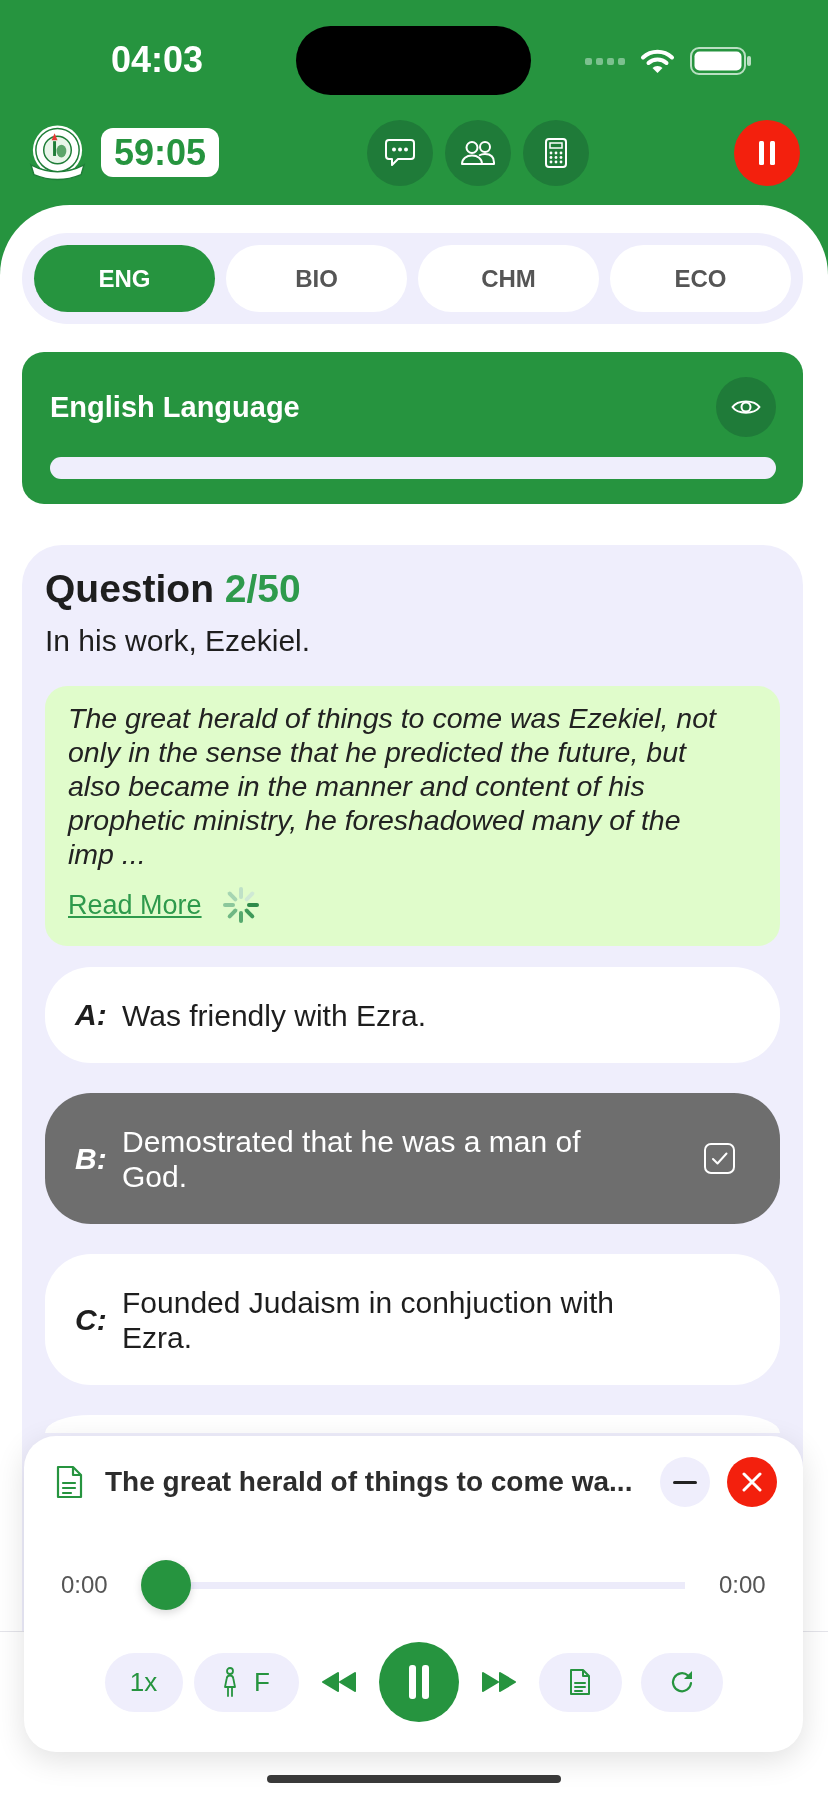 The height and width of the screenshot is (1799, 828). Describe the element at coordinates (700, 278) in the screenshot. I see `subject-tab: ECO` at that location.